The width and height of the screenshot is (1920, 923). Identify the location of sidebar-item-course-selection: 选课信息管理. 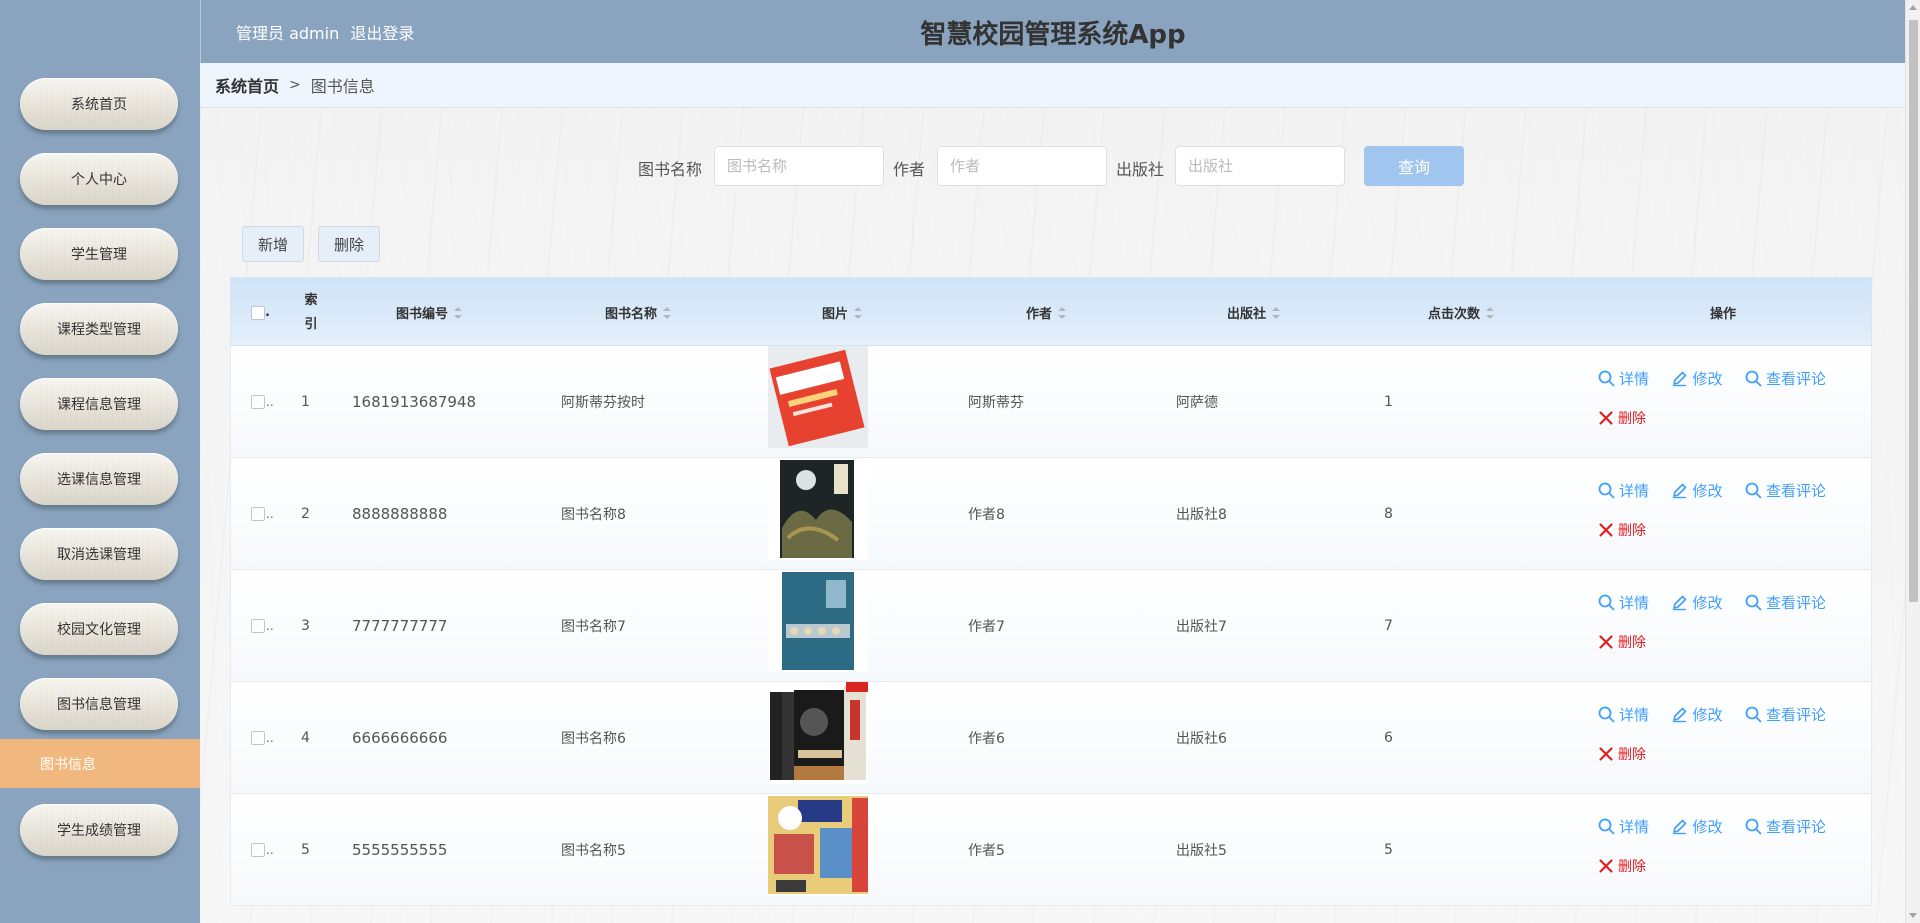
(99, 479).